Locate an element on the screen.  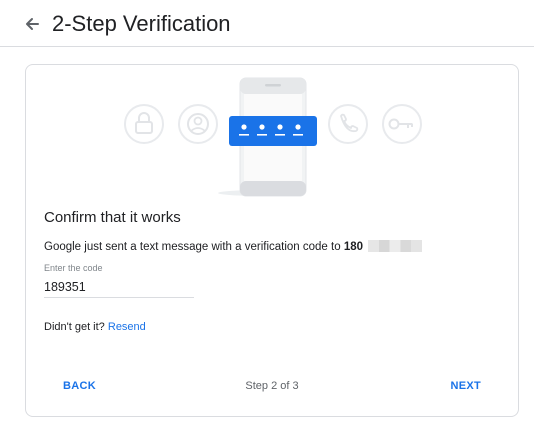
page-title: 2-Step Verification is located at coordinates (141, 23).